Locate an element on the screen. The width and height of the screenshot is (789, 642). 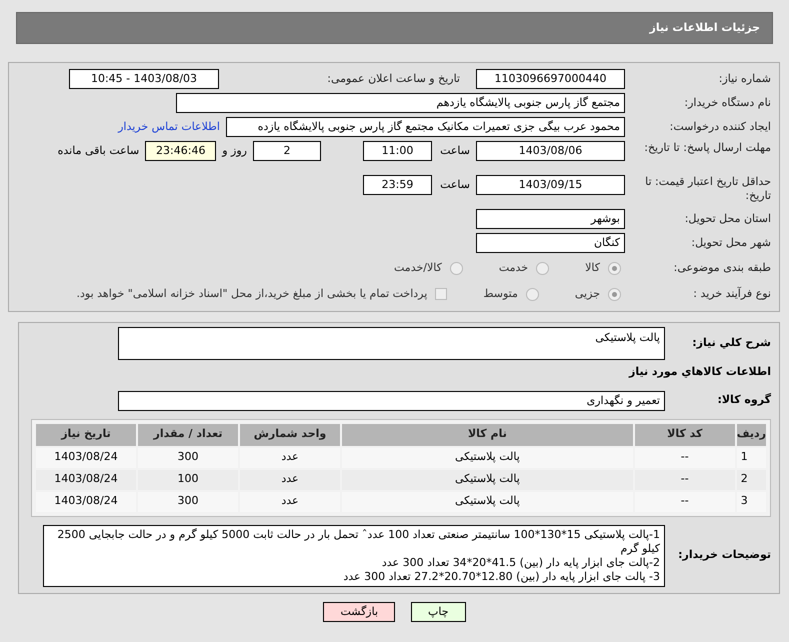
value-field: 2 is located at coordinates (287, 151).